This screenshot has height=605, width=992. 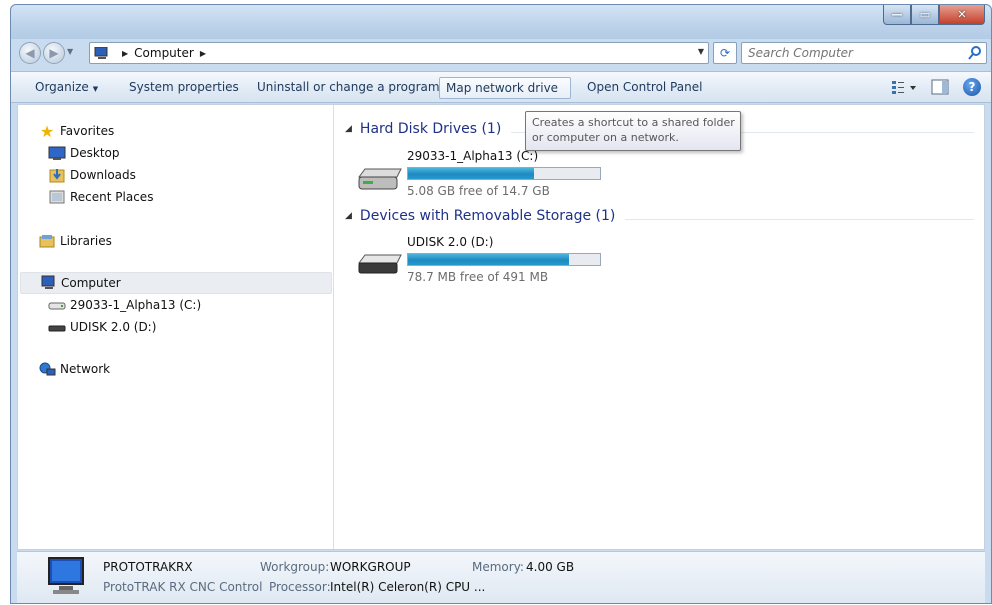 I want to click on recent-pages-button: ▼, so click(x=72, y=51).